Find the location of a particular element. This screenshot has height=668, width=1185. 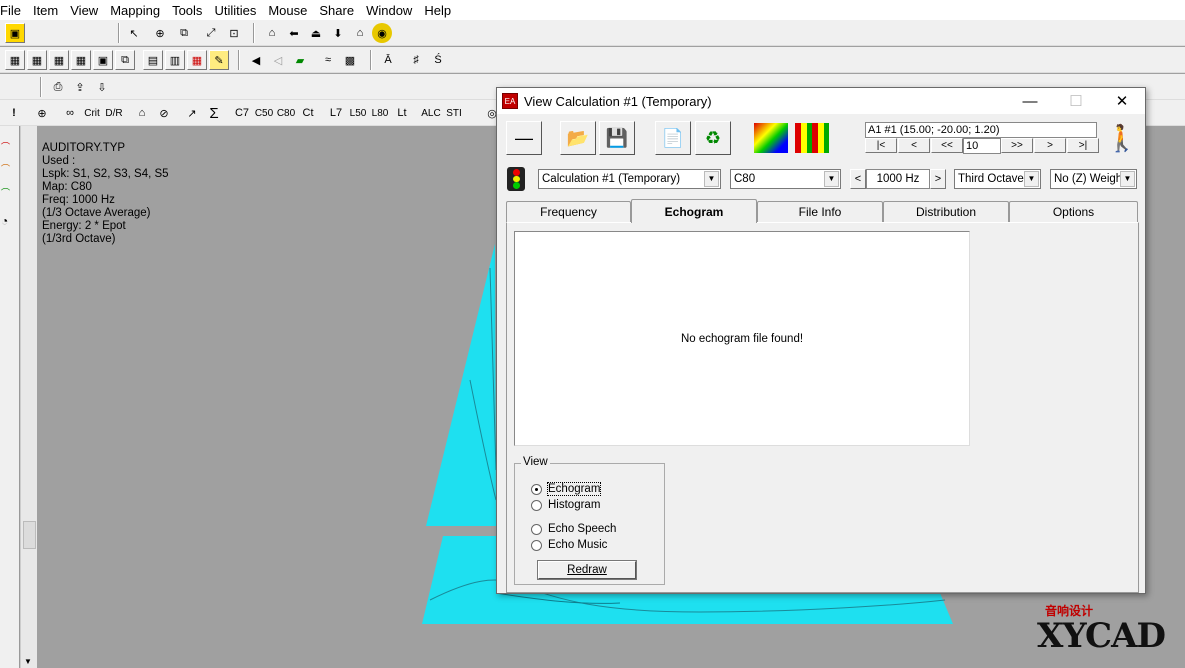

nav-next-fast-button: >> is located at coordinates (1017, 145).